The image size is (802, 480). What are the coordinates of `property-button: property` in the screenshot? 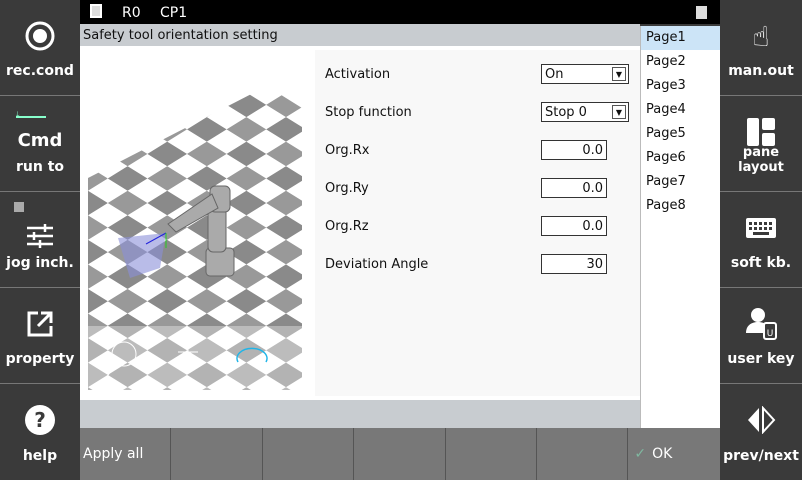 It's located at (40, 336).